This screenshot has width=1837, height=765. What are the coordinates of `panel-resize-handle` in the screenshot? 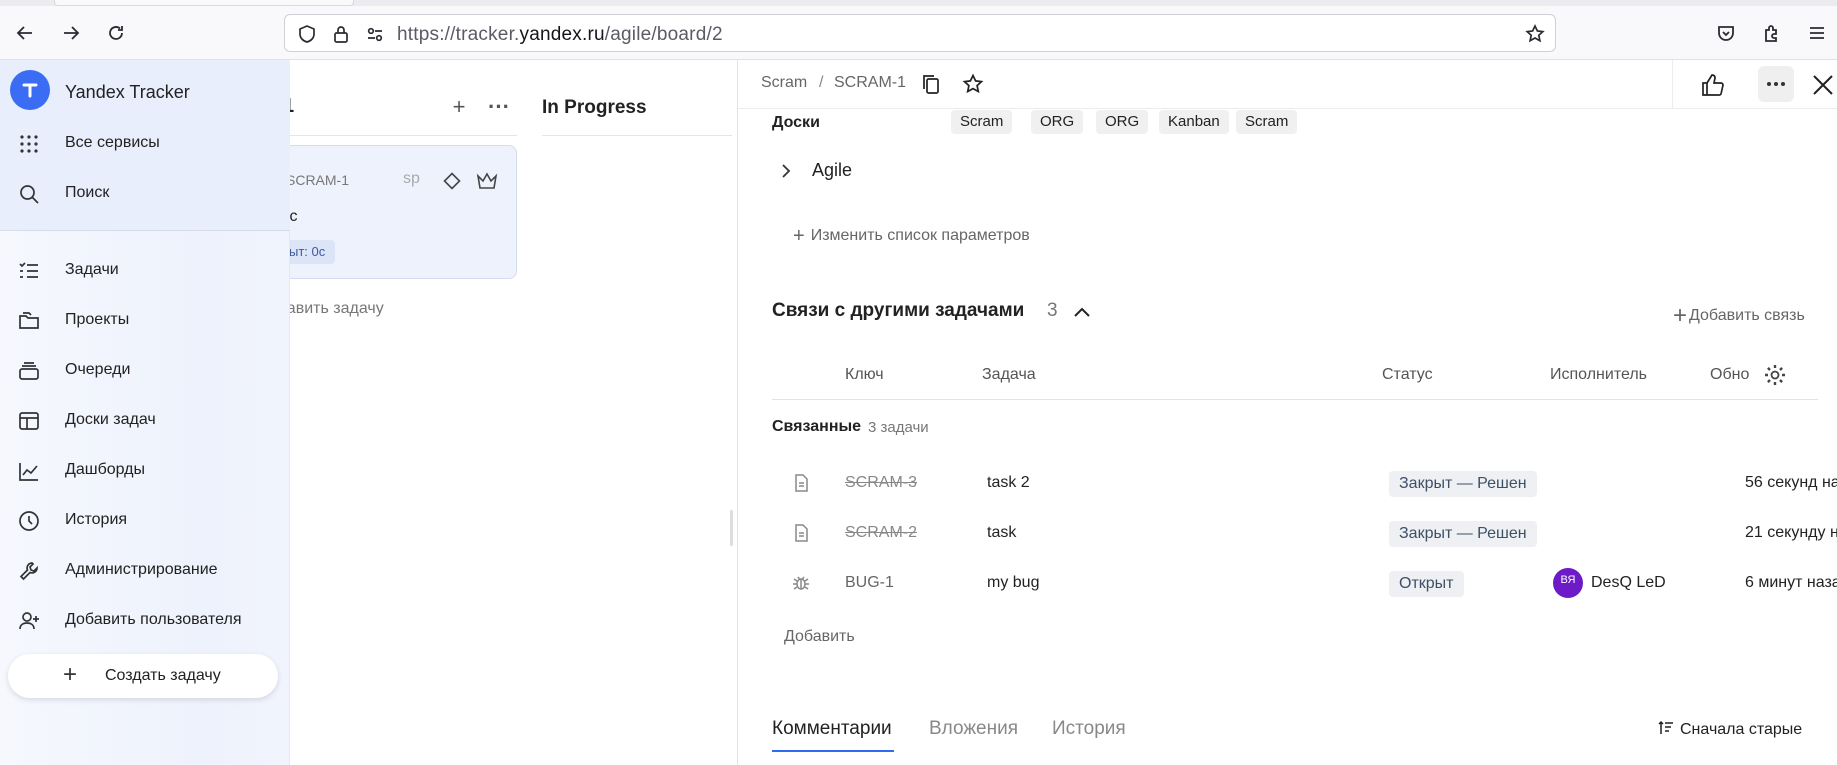 It's located at (731, 528).